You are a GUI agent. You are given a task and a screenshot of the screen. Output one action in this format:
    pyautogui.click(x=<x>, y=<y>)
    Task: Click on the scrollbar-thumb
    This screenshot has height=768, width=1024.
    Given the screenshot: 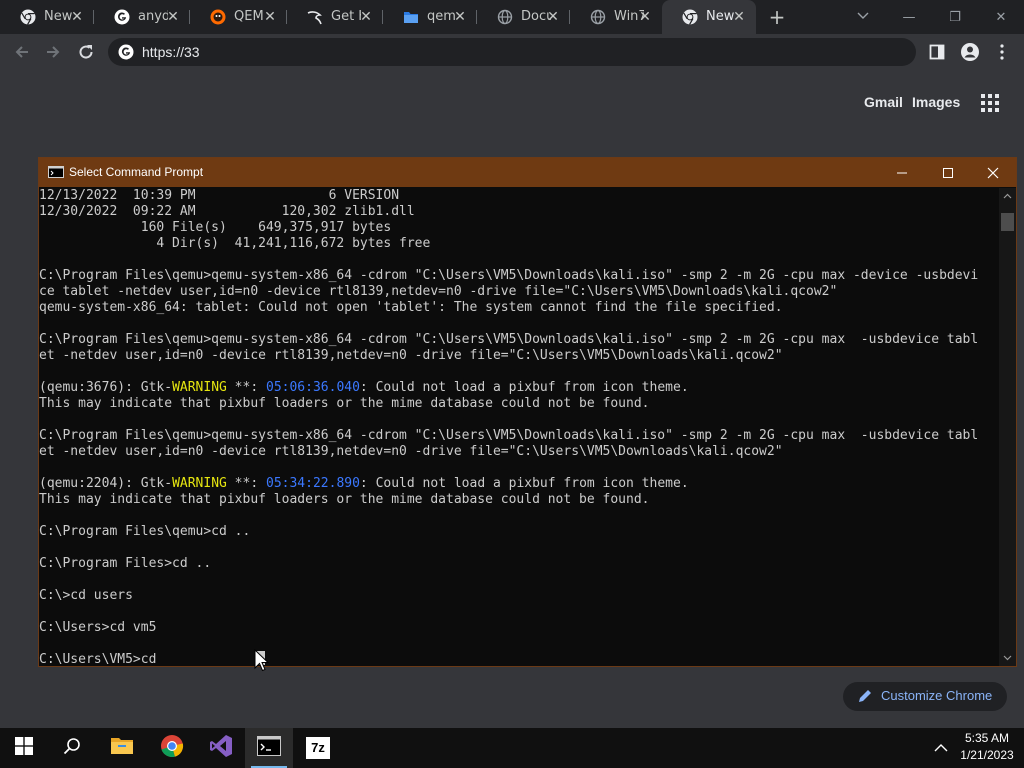 What is the action you would take?
    pyautogui.click(x=1007, y=222)
    